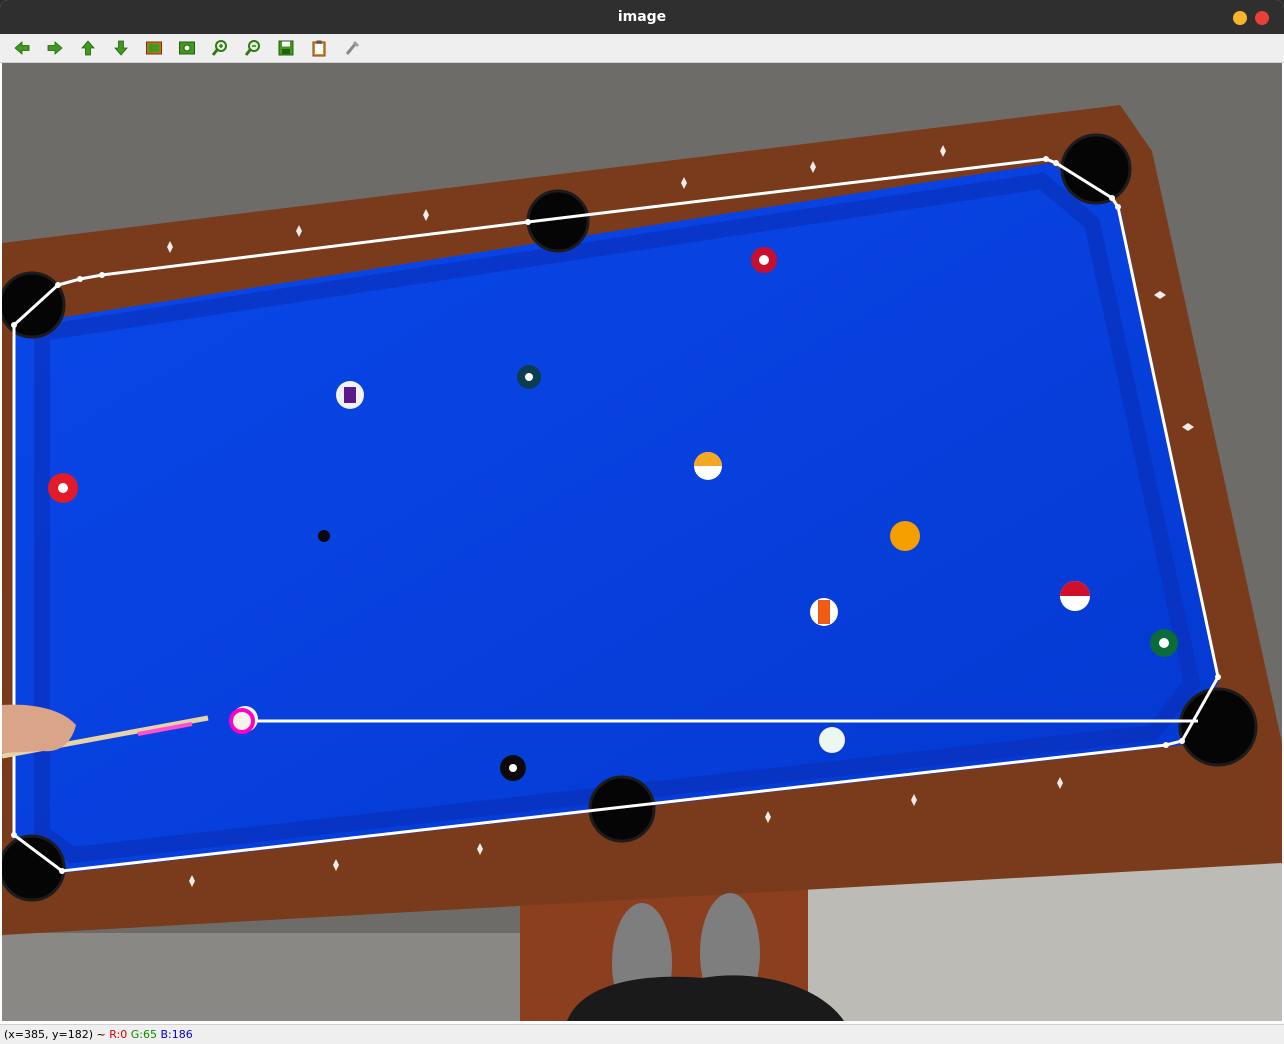 The height and width of the screenshot is (1044, 1284). I want to click on copy-button, so click(319, 48).